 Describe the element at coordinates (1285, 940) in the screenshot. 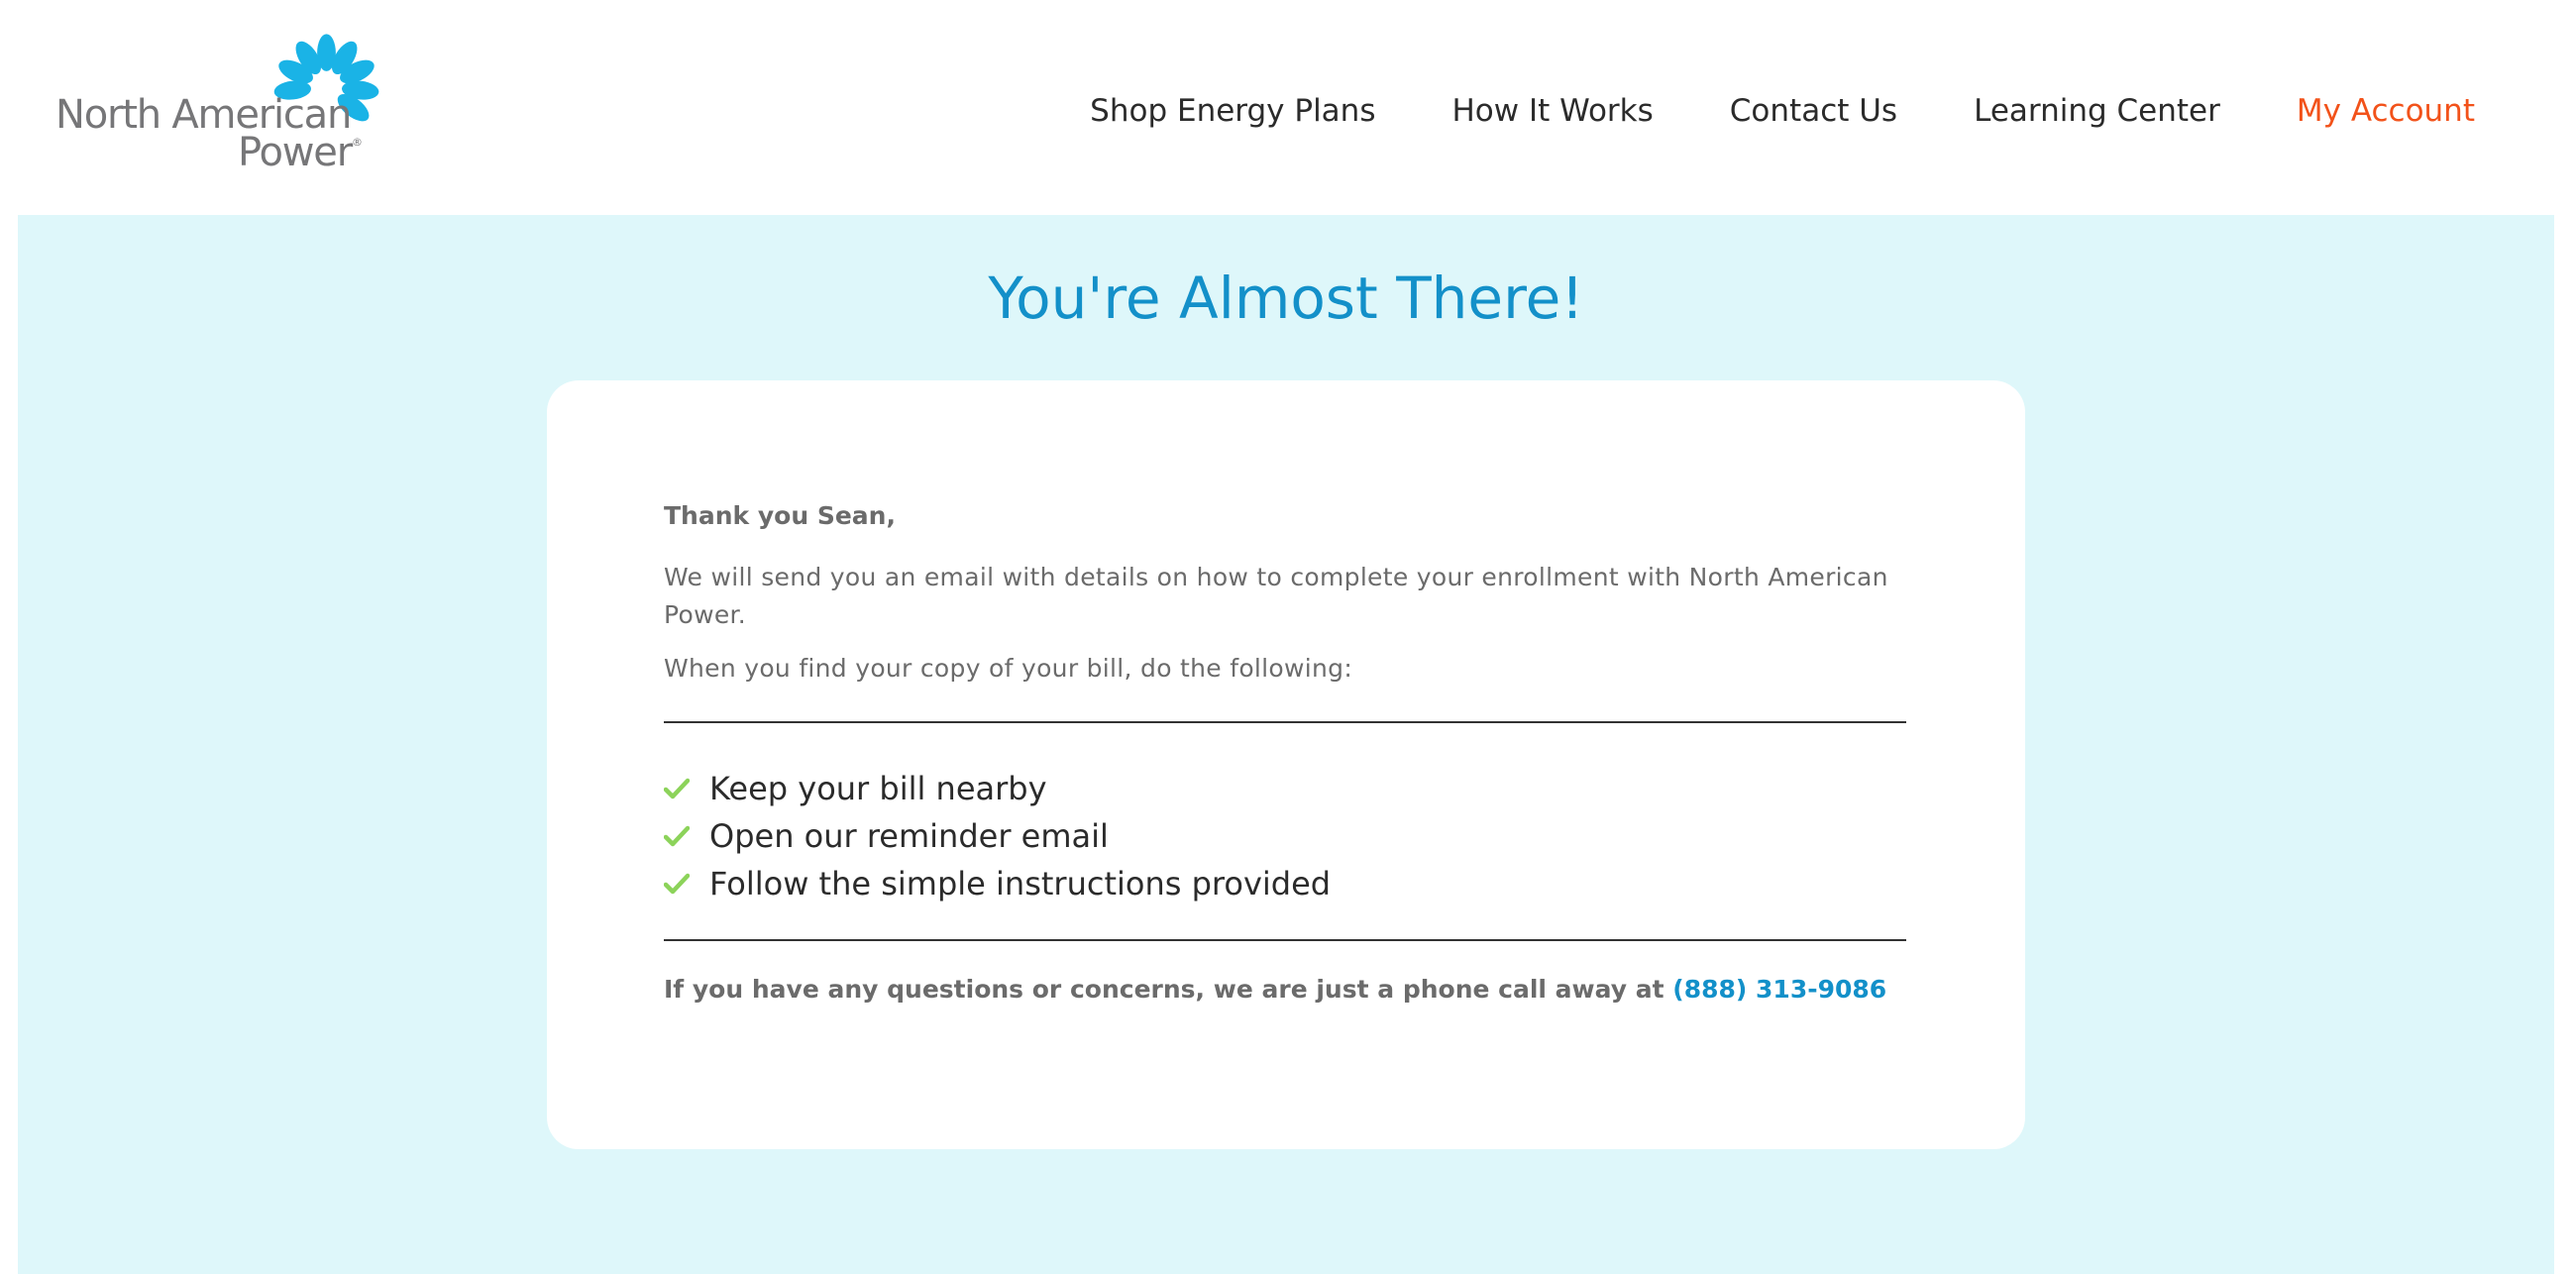

I see `divider-bottom` at that location.